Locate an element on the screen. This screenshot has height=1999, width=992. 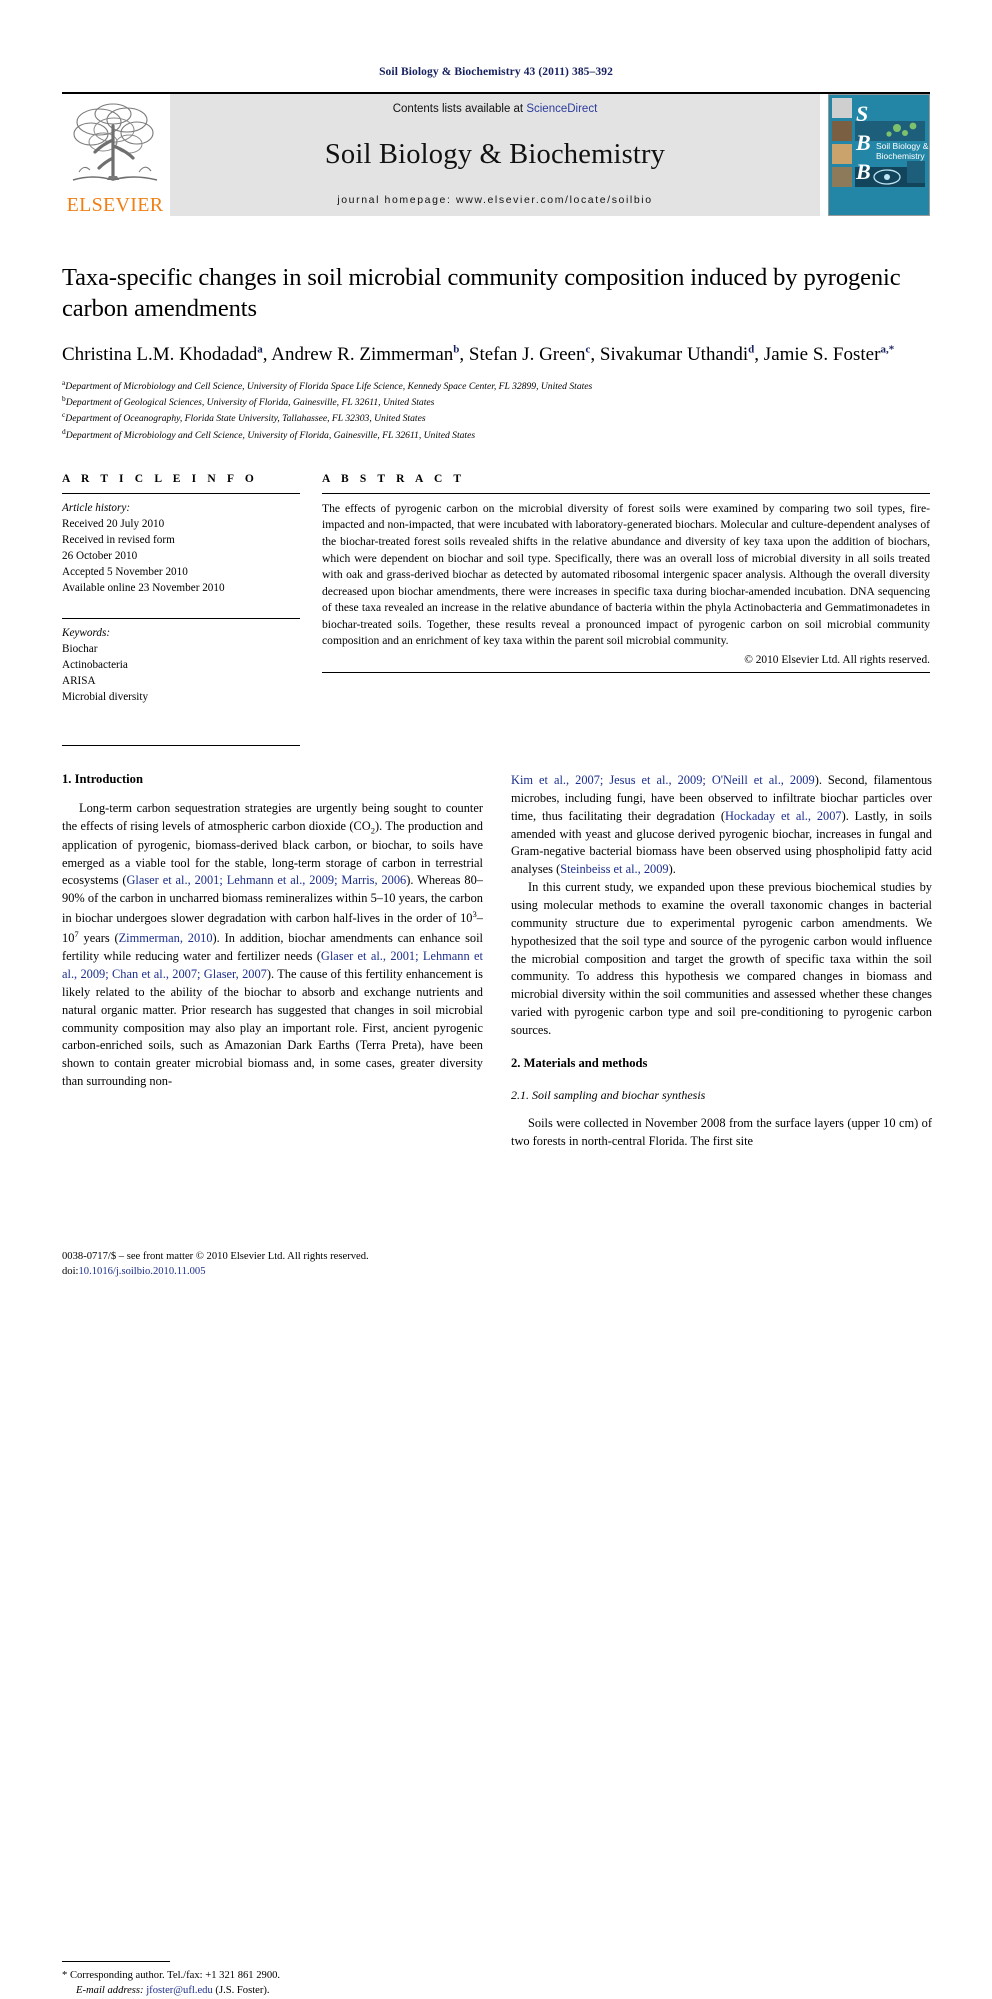
author-entry: Christina L.M. Khodadada, is located at coordinates (167, 354).